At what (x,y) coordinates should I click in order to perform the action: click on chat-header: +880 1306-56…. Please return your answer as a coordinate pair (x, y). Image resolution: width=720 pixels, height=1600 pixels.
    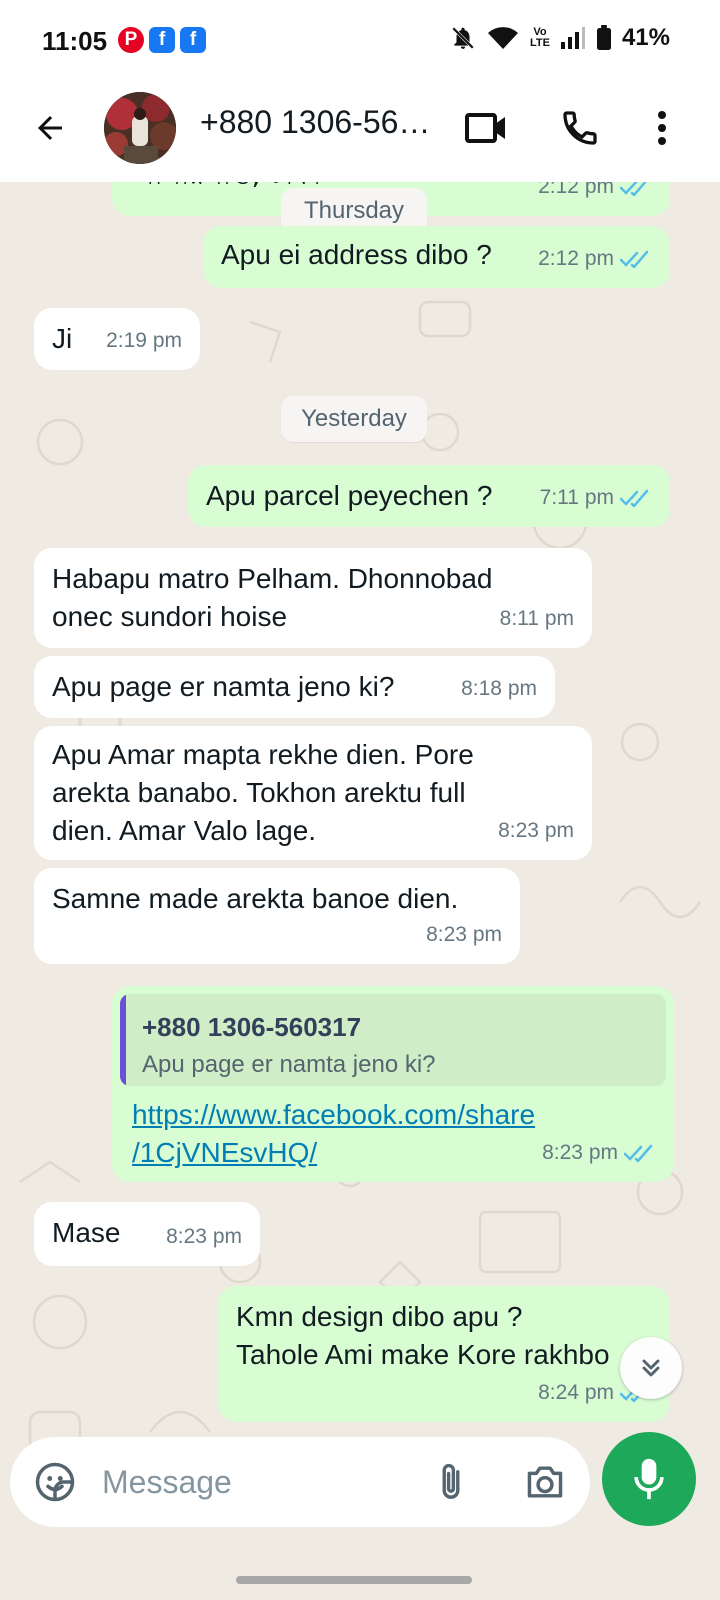
    Looking at the image, I should click on (360, 132).